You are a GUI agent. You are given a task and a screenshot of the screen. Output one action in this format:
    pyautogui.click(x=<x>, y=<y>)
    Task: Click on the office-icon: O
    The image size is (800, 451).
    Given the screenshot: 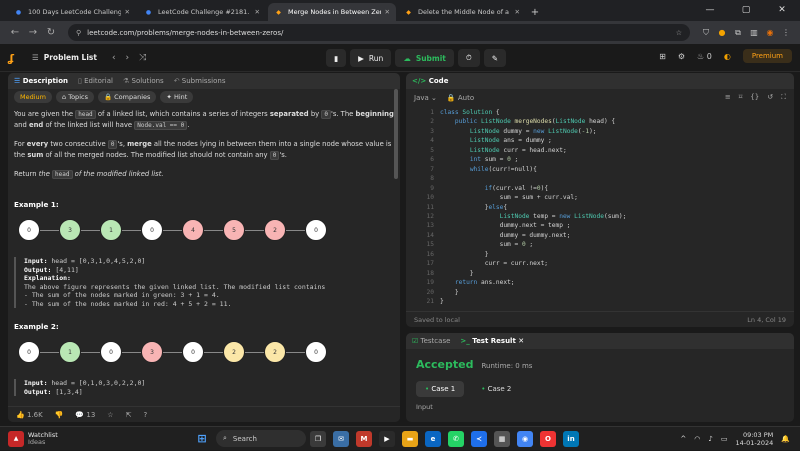 What is the action you would take?
    pyautogui.click(x=548, y=438)
    